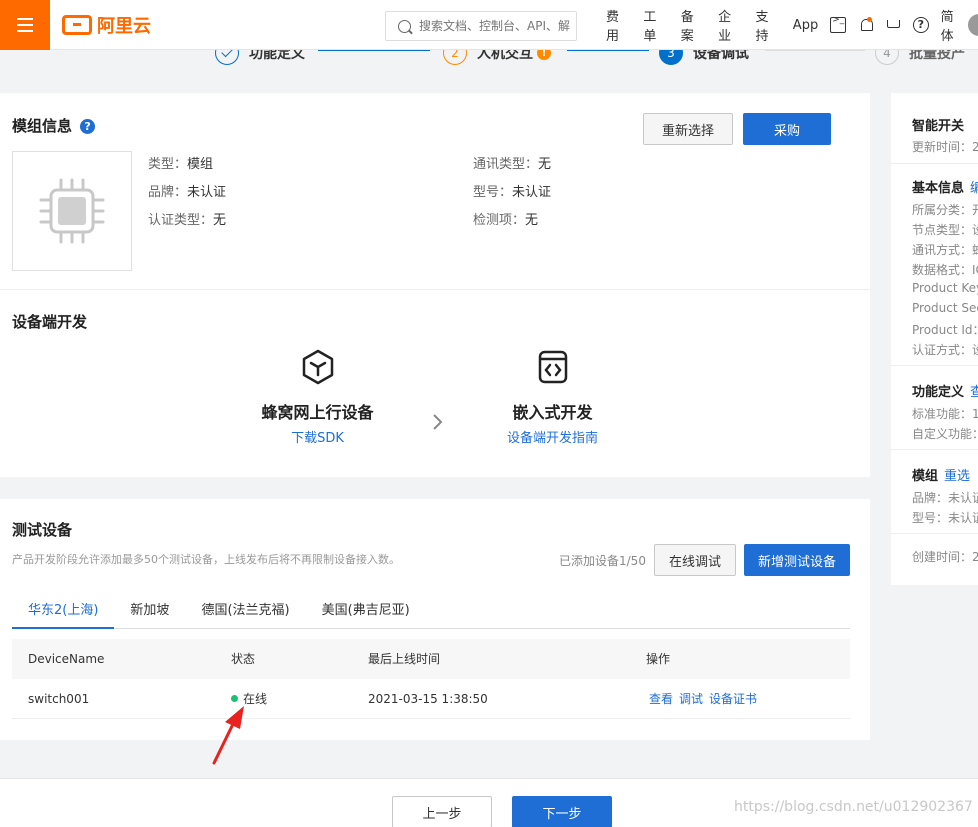 The height and width of the screenshot is (827, 978). I want to click on next-step-button: 下一步, so click(562, 811).